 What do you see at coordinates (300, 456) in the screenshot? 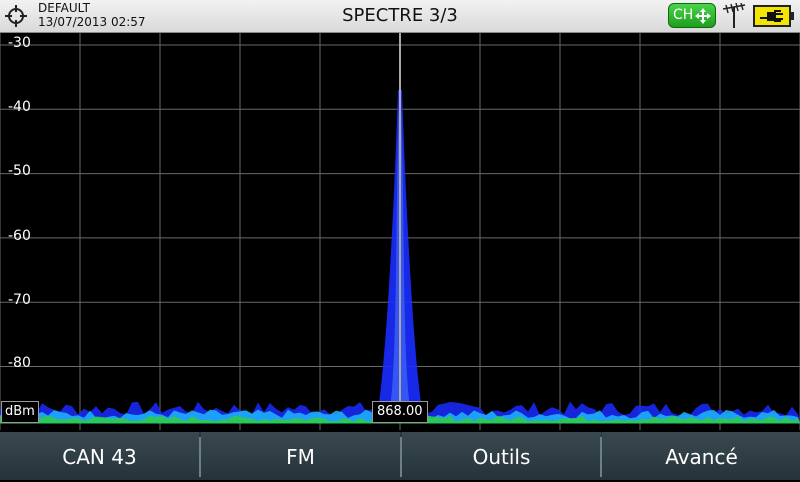
I see `softkey-fm: FM` at bounding box center [300, 456].